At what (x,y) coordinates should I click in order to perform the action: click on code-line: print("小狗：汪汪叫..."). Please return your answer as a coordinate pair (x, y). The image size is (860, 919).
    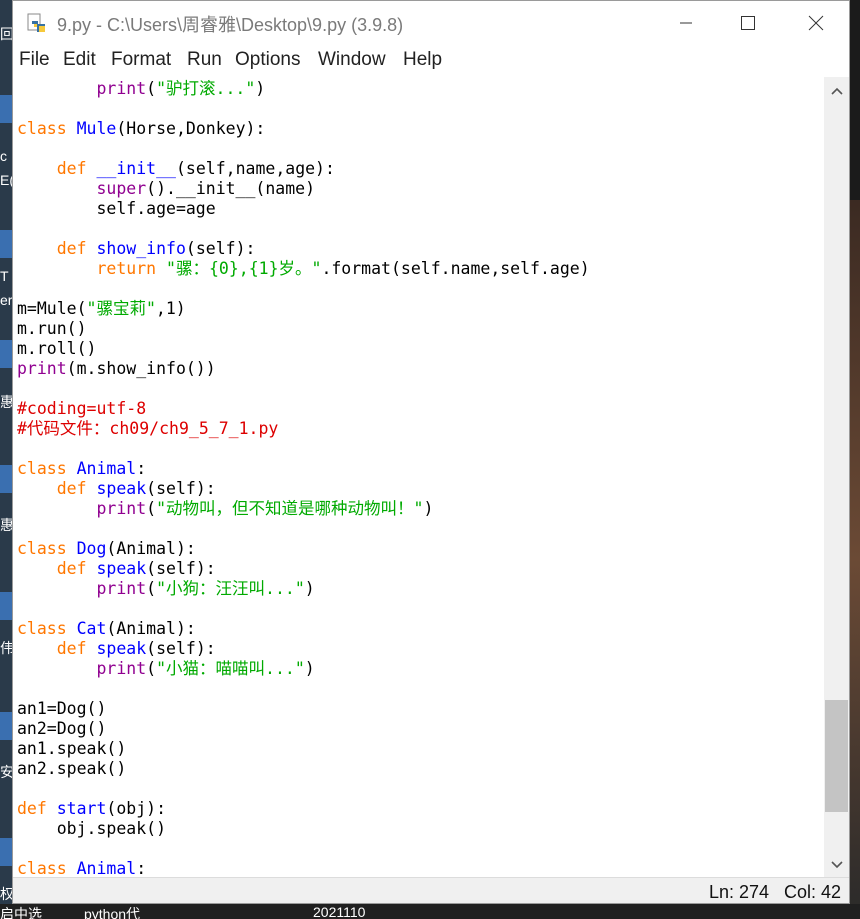
    Looking at the image, I should click on (166, 589).